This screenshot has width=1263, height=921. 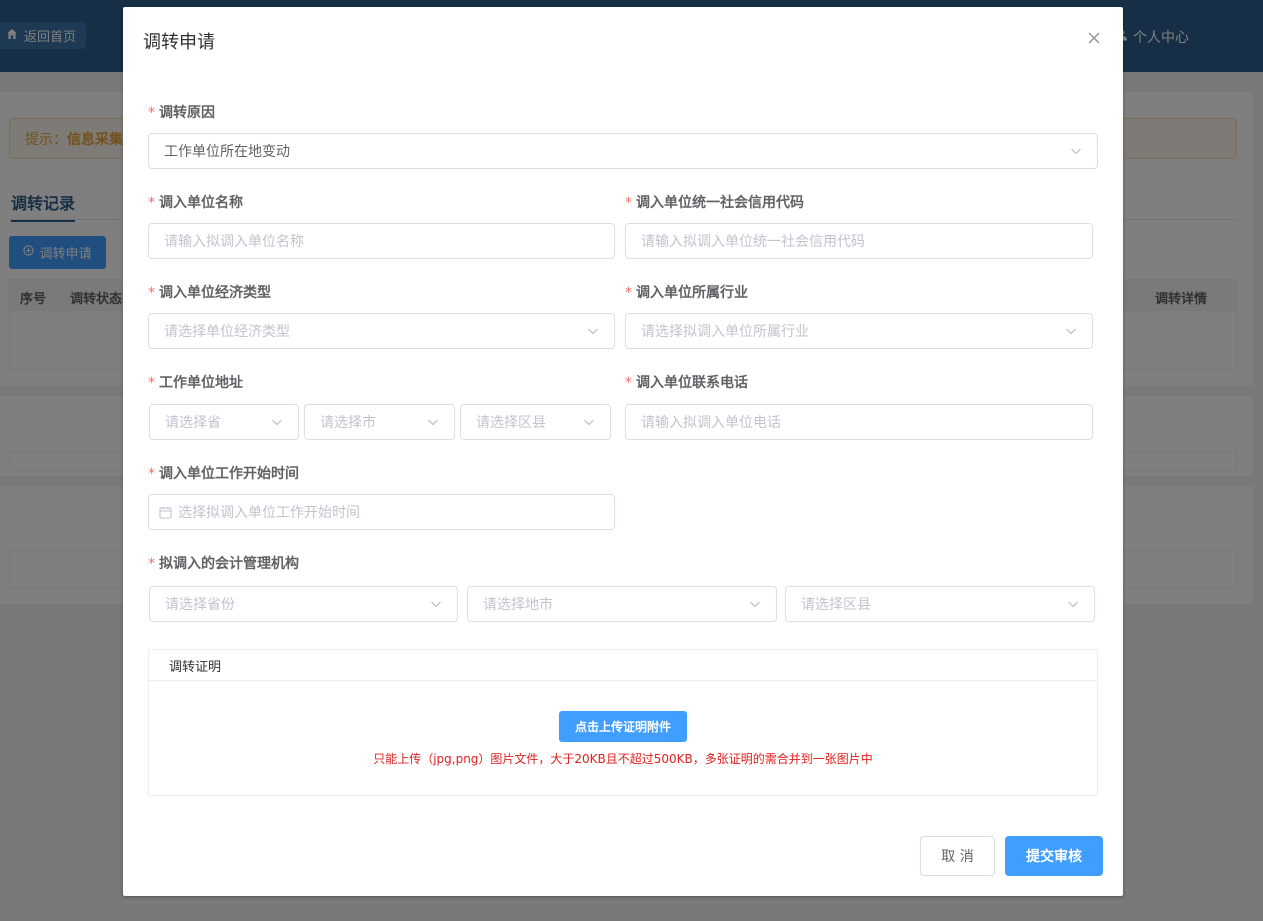 What do you see at coordinates (714, 203) in the screenshot?
I see `credit-code-label: * 调入单位统一社会信用代码` at bounding box center [714, 203].